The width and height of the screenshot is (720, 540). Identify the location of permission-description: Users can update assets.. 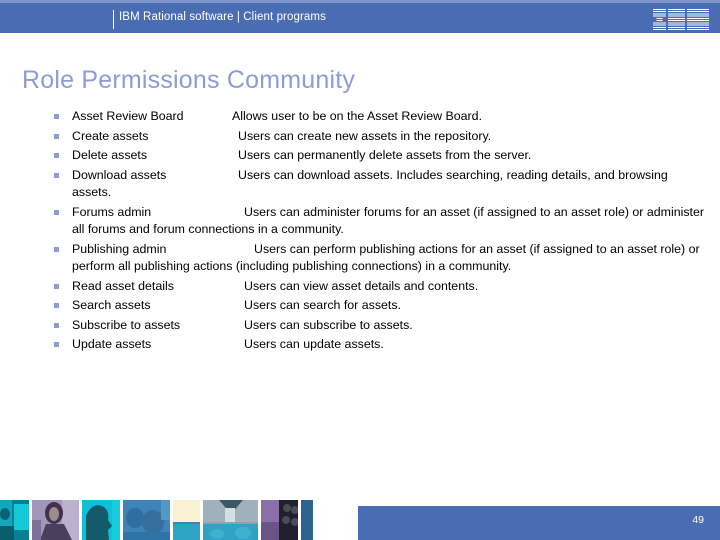
(314, 344).